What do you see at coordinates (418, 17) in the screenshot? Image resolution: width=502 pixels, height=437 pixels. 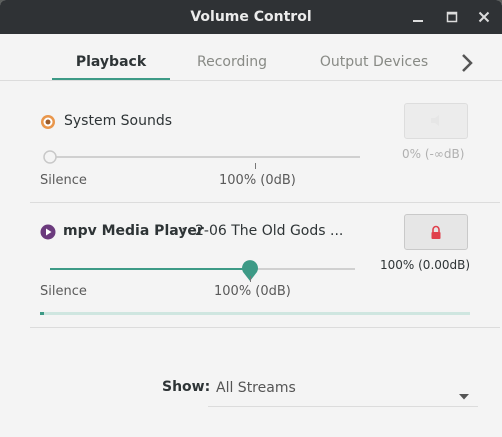 I see `minimize-icon` at bounding box center [418, 17].